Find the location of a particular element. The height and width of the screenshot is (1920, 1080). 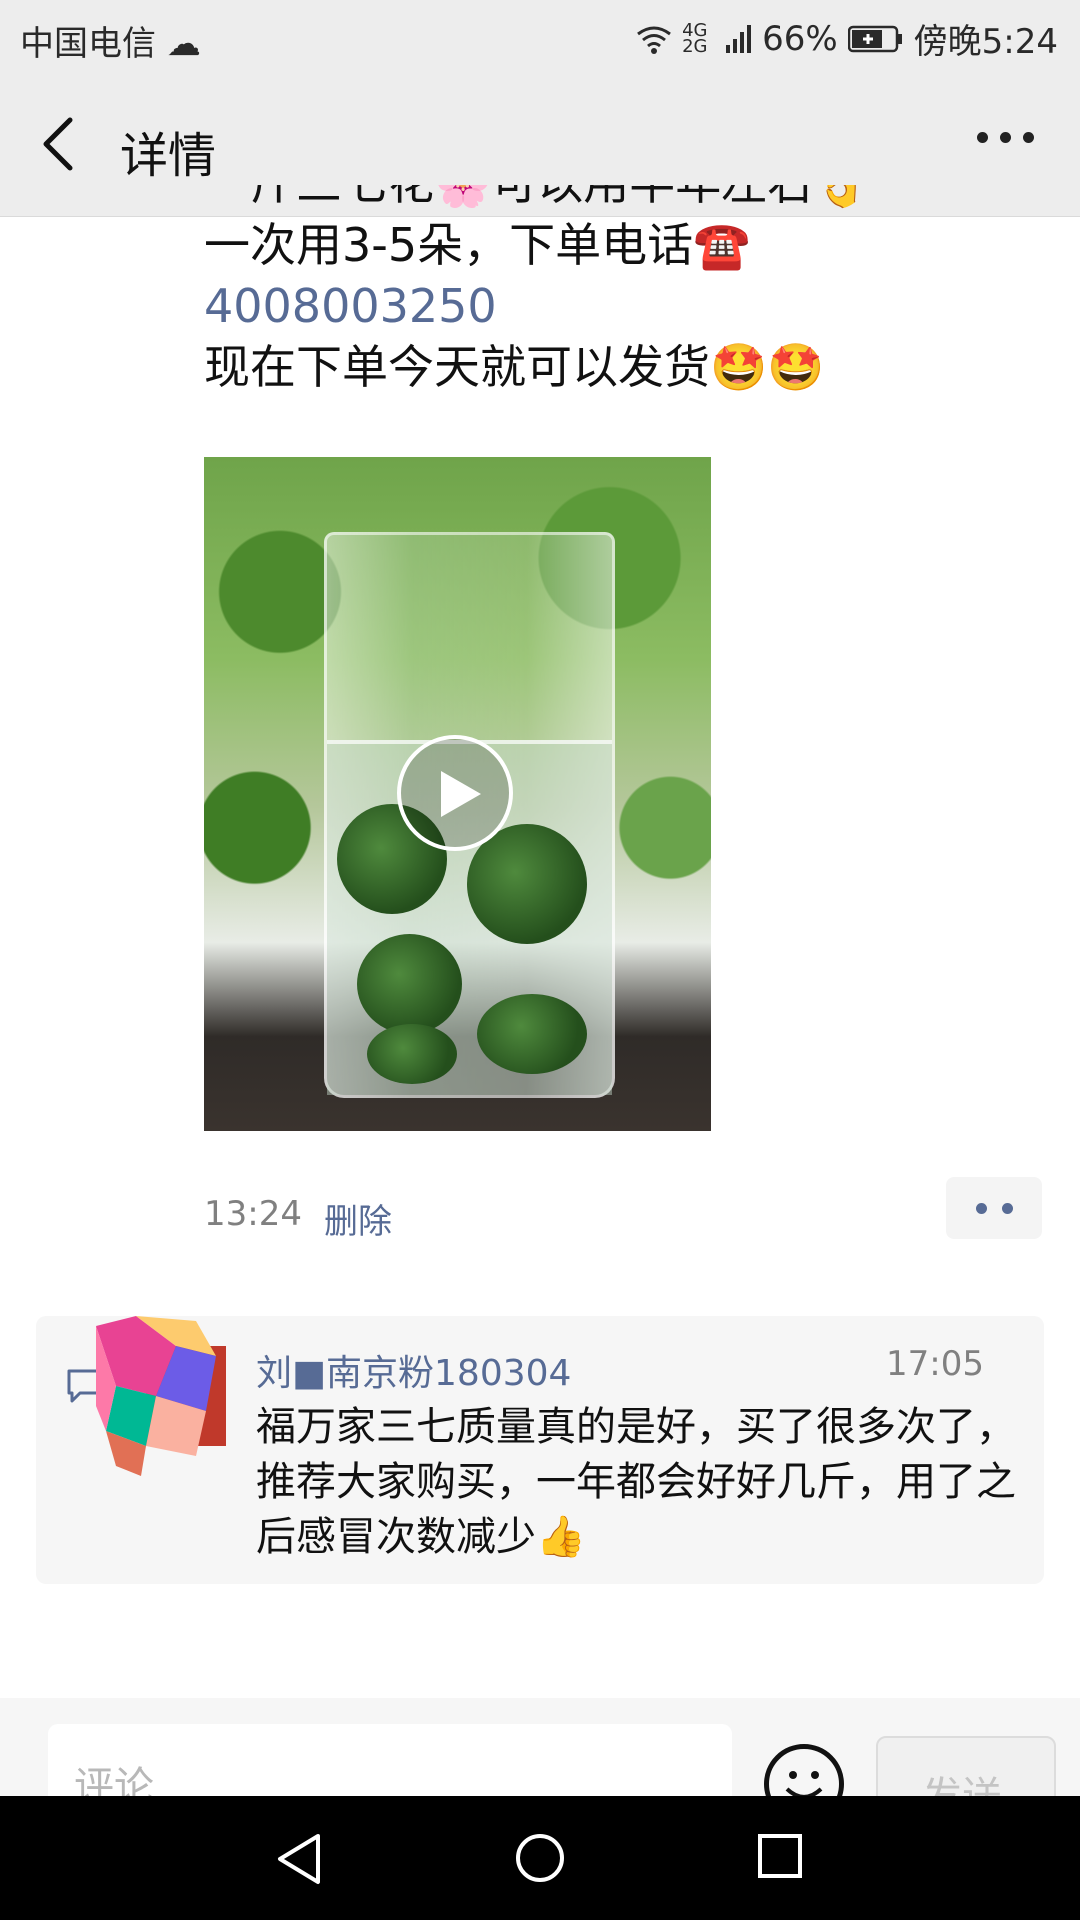

chevron-left-icon is located at coordinates (58, 144).